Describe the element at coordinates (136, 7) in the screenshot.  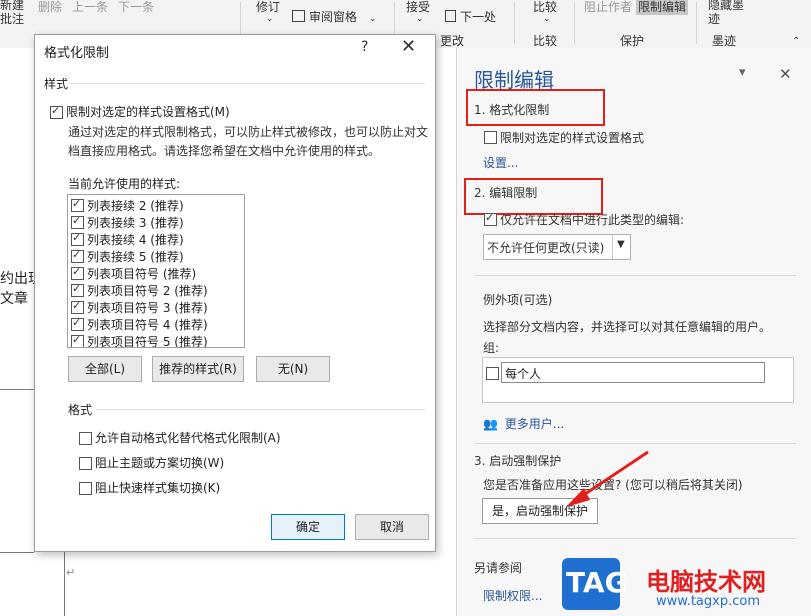
I see `next-comment-button: 下一条` at that location.